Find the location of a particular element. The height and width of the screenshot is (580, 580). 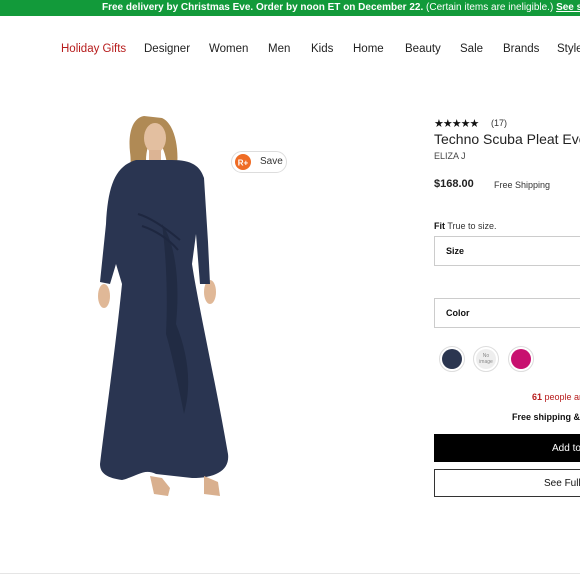

nav-item-women: Women is located at coordinates (228, 49).